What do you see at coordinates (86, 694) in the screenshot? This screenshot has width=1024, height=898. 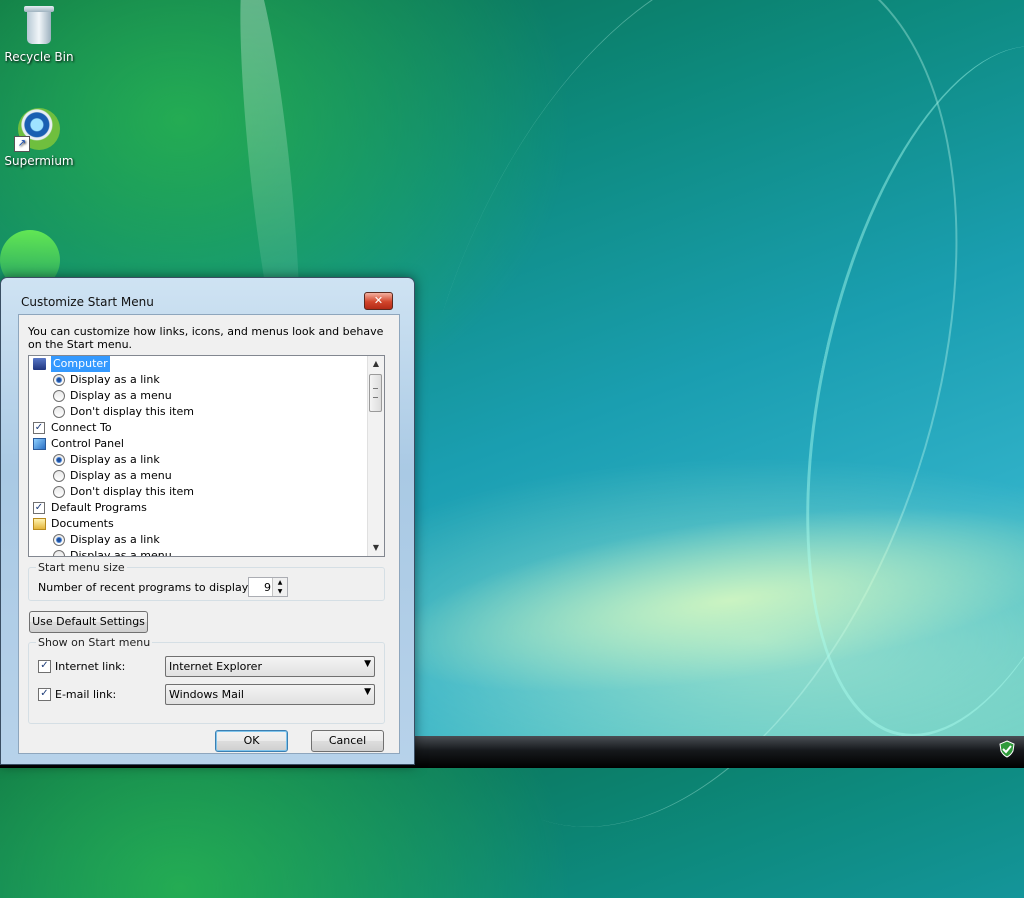 I see `email-link-label: E-mail link:` at bounding box center [86, 694].